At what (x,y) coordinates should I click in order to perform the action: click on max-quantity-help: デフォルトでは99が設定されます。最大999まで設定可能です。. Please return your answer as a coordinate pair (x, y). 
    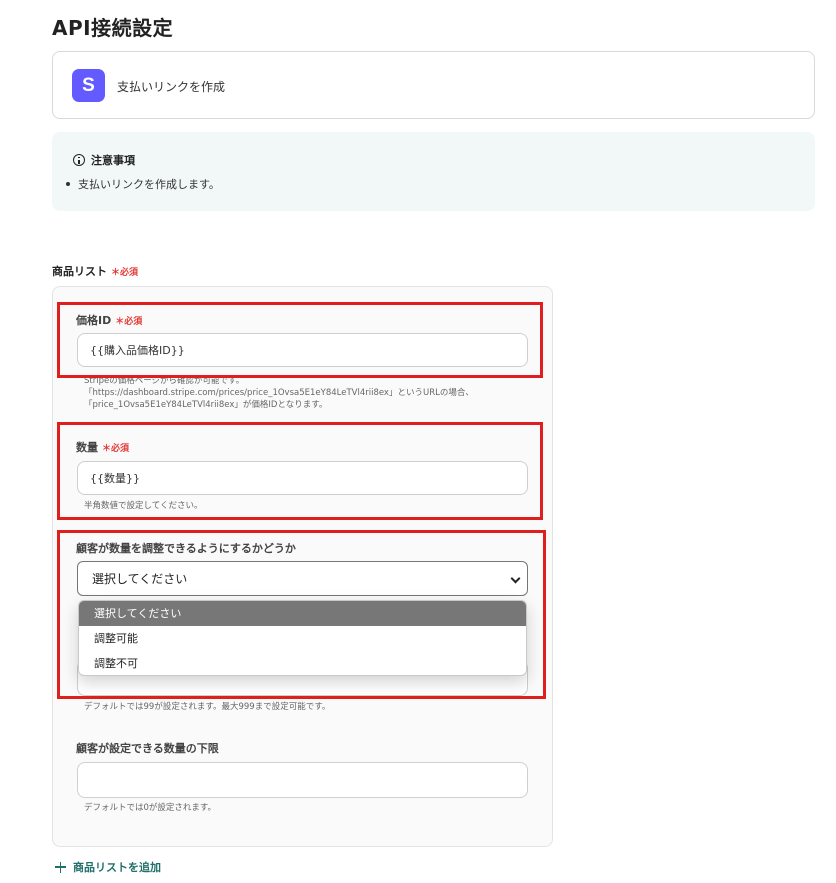
    Looking at the image, I should click on (207, 707).